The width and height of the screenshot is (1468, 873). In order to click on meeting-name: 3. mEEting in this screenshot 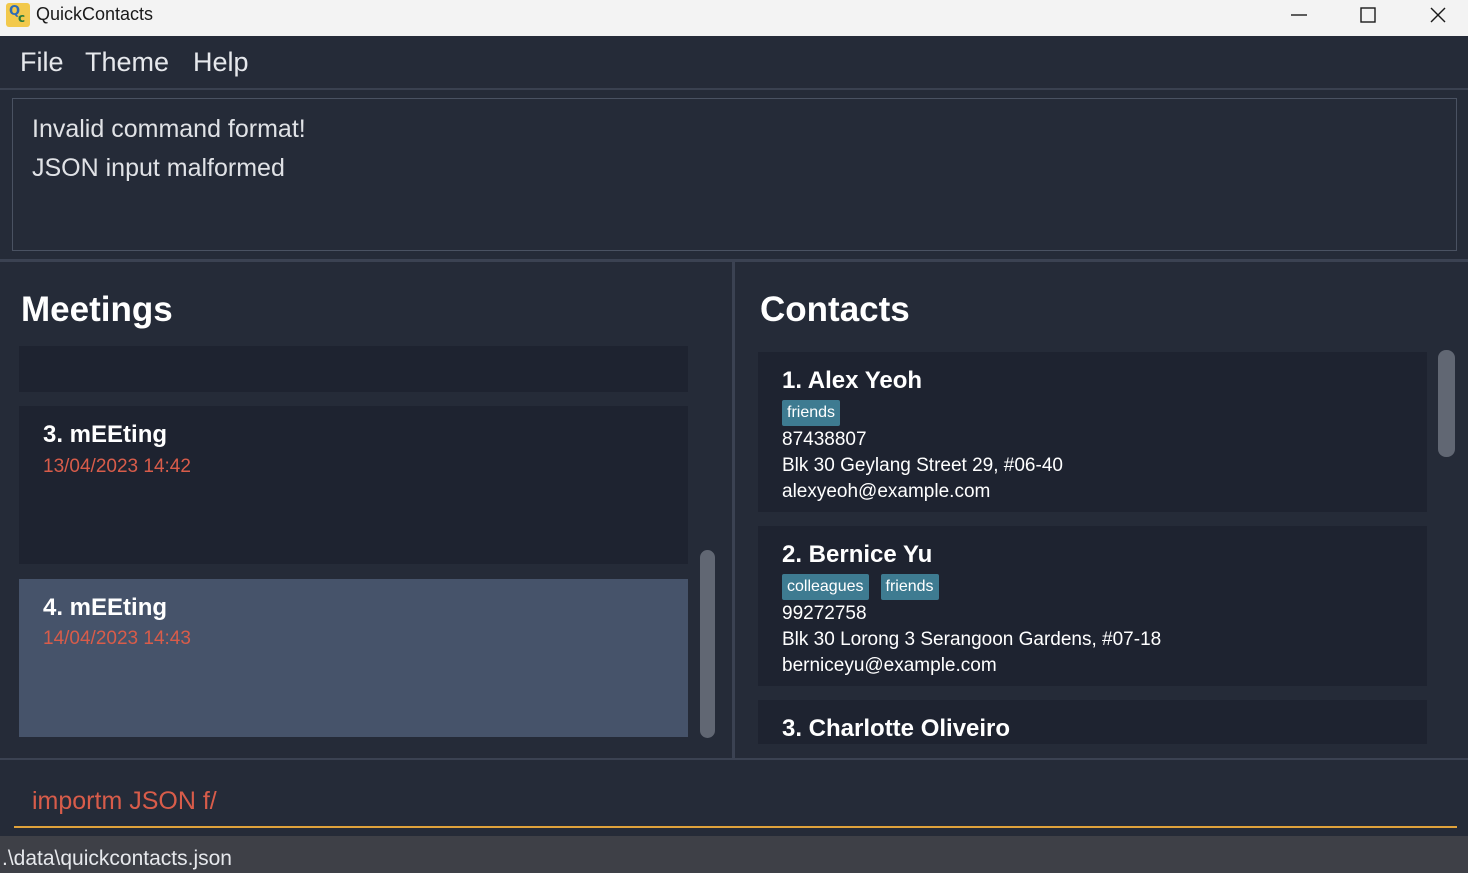, I will do `click(105, 434)`.